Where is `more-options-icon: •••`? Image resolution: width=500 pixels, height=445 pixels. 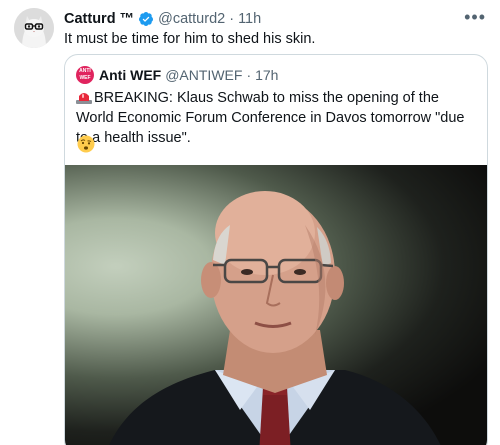 more-options-icon: ••• is located at coordinates (475, 17).